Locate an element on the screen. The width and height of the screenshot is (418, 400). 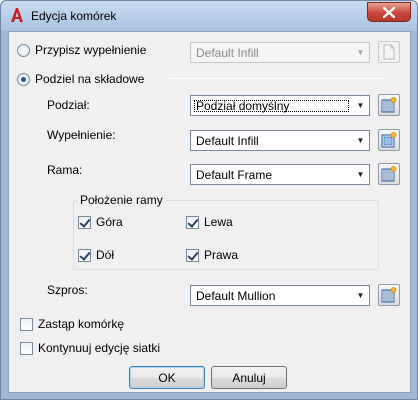
window-title: Edycja komórek is located at coordinates (74, 16).